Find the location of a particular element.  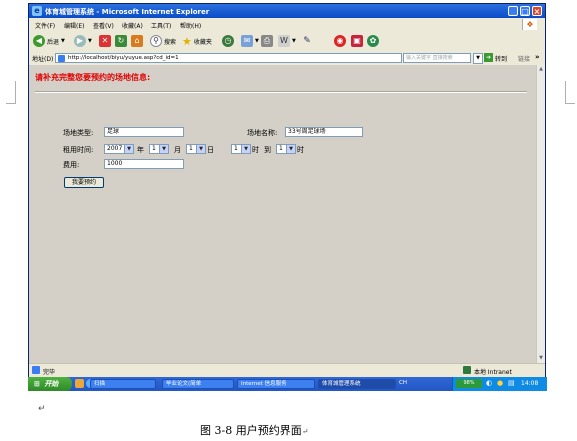

stop-button: ✕ is located at coordinates (105, 41).